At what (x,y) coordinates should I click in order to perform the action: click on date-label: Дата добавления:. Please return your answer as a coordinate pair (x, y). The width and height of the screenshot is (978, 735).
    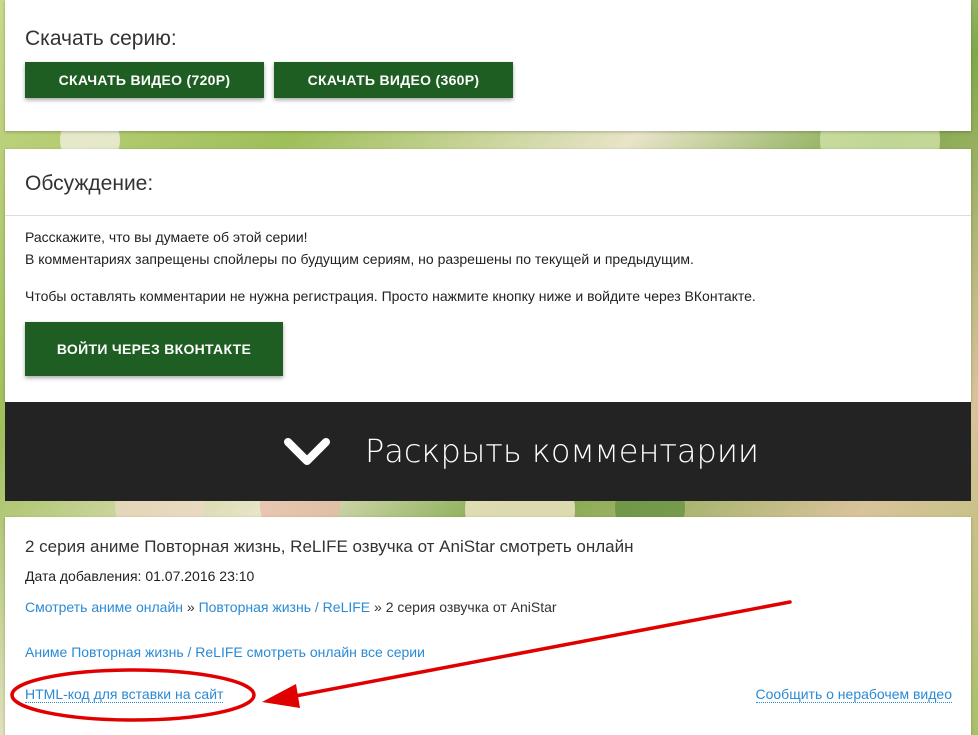
    Looking at the image, I should click on (83, 576).